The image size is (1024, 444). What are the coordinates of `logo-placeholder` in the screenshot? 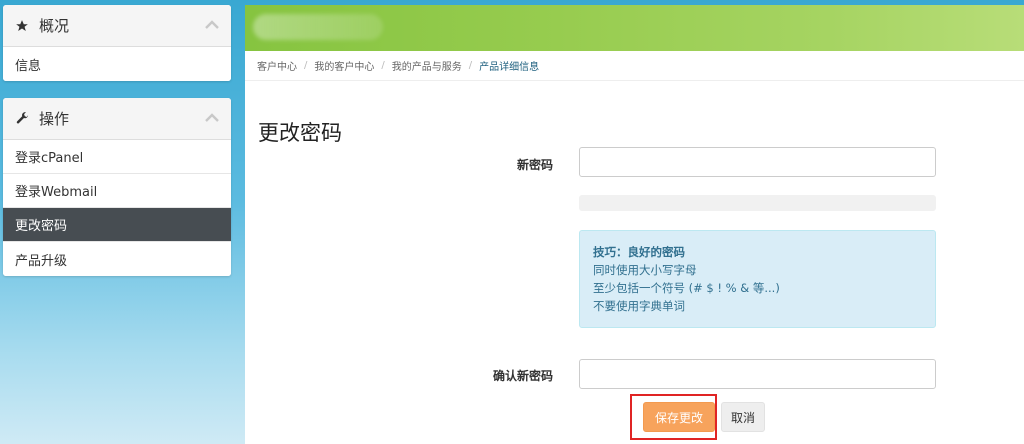 It's located at (318, 27).